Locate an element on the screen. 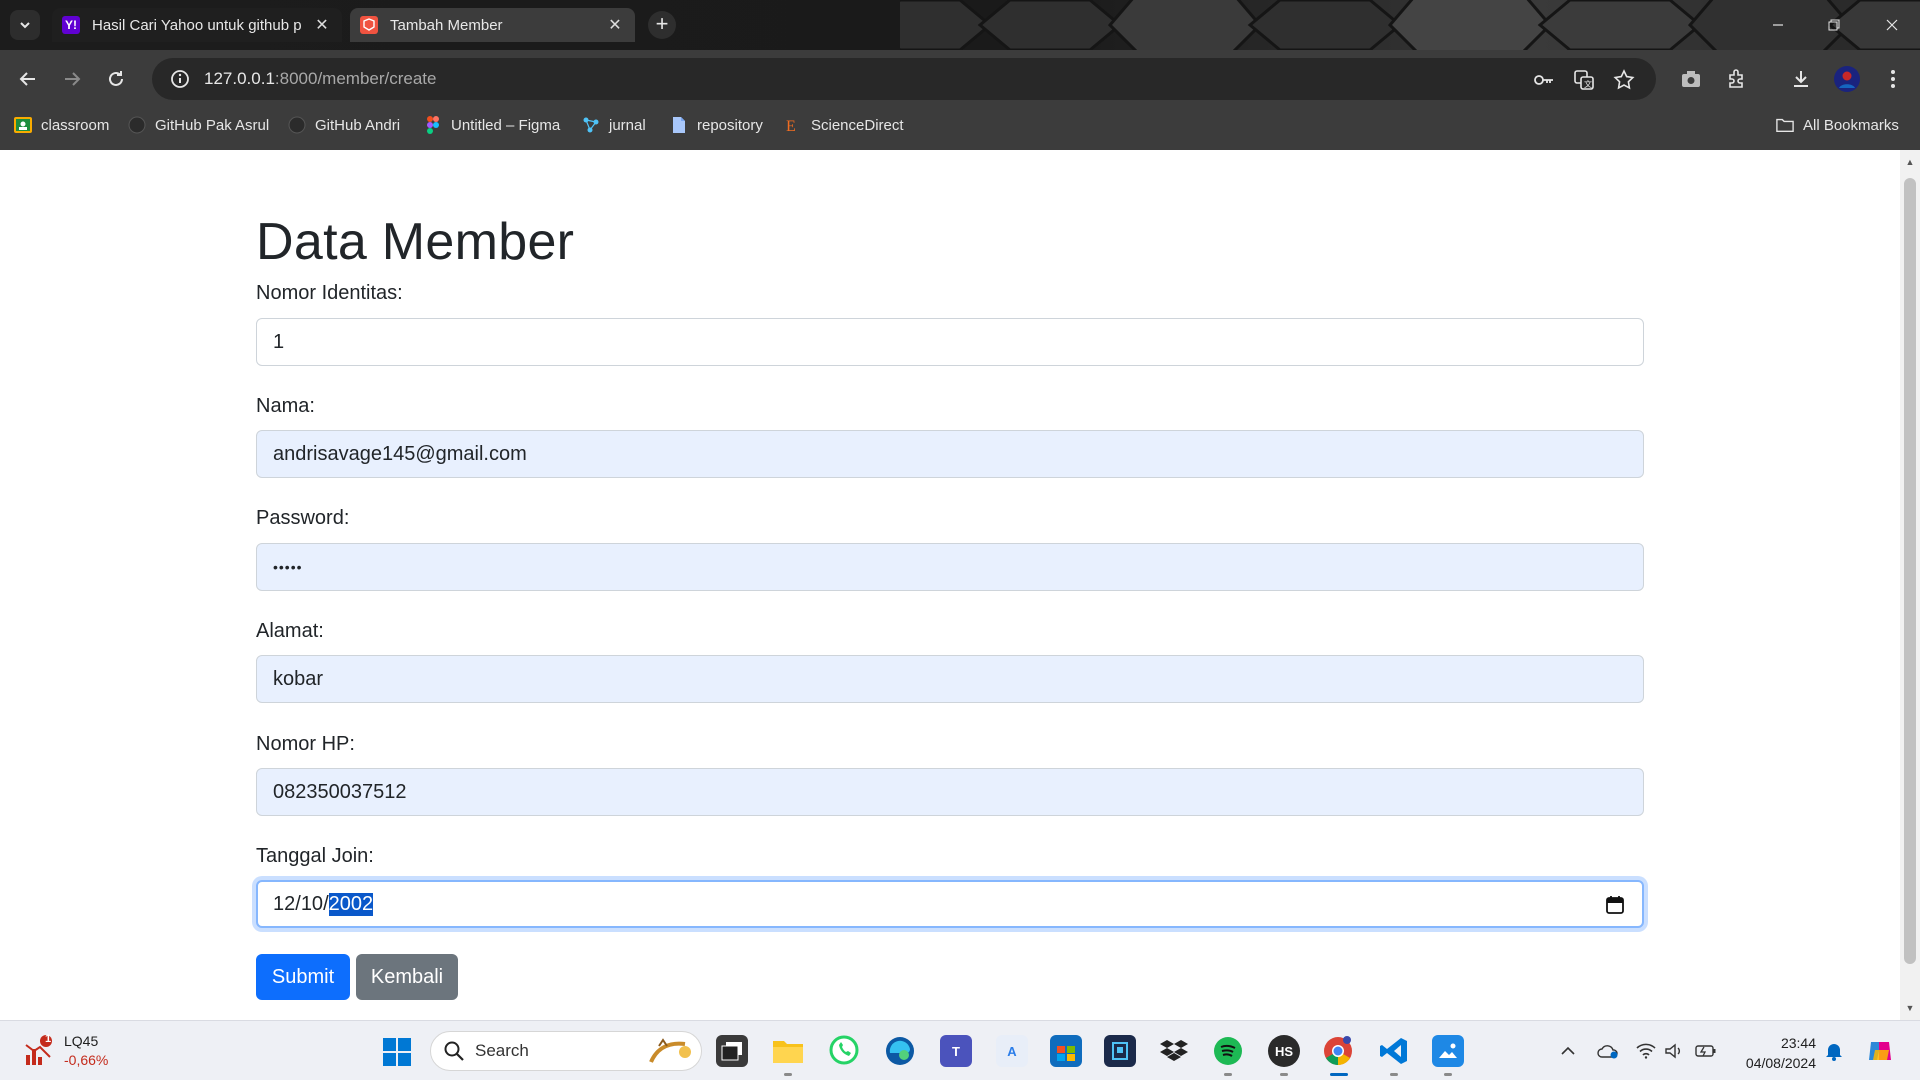  minimize-button is located at coordinates (1778, 25).